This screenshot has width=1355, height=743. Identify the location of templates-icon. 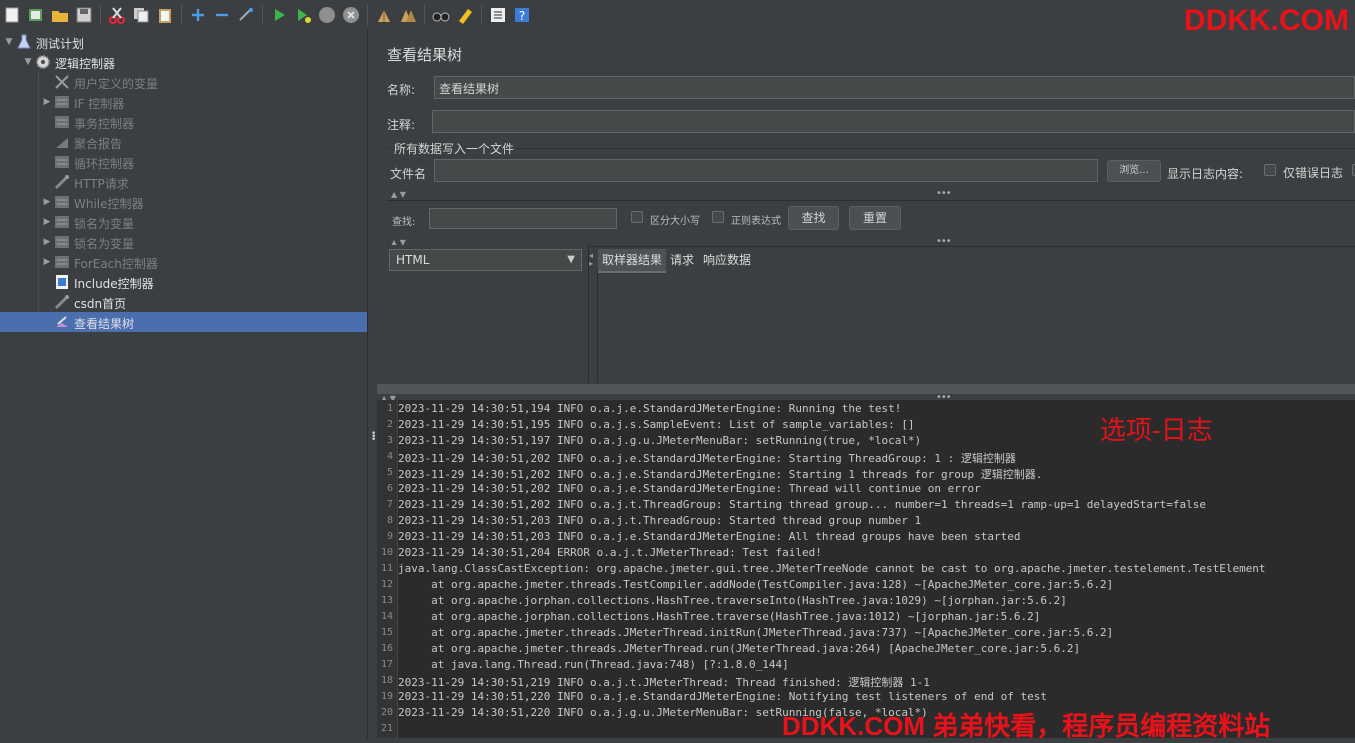
(36, 15).